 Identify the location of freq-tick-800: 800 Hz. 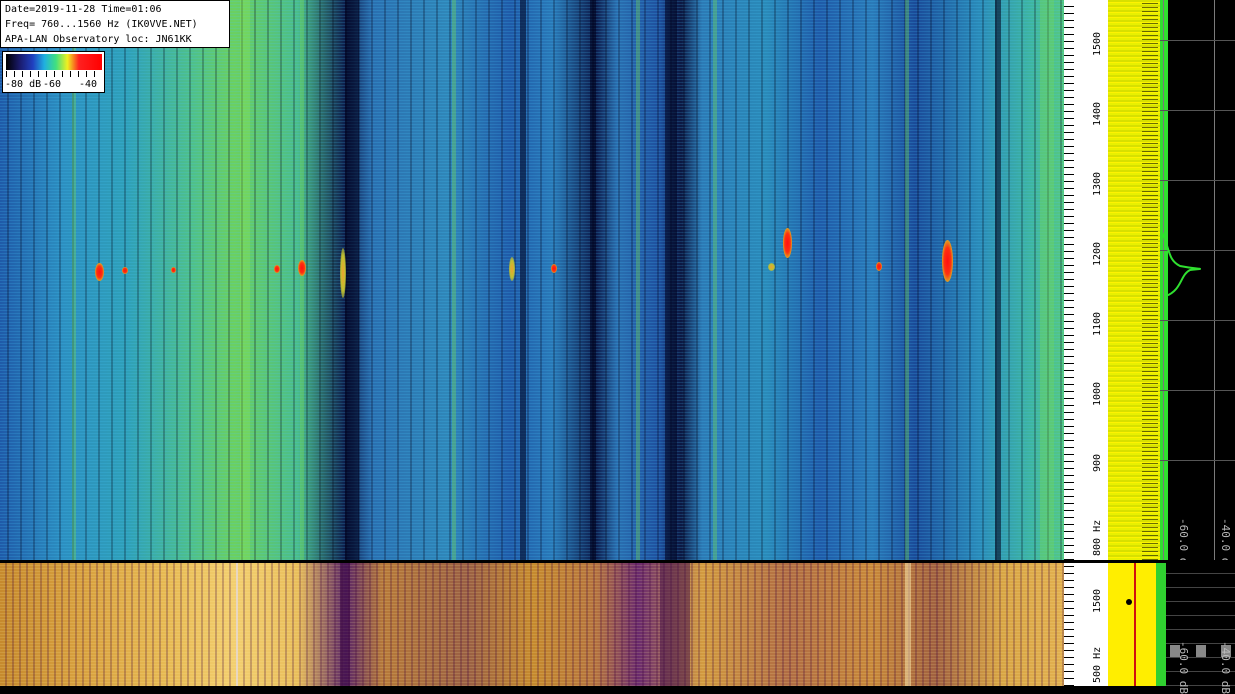
(1097, 537).